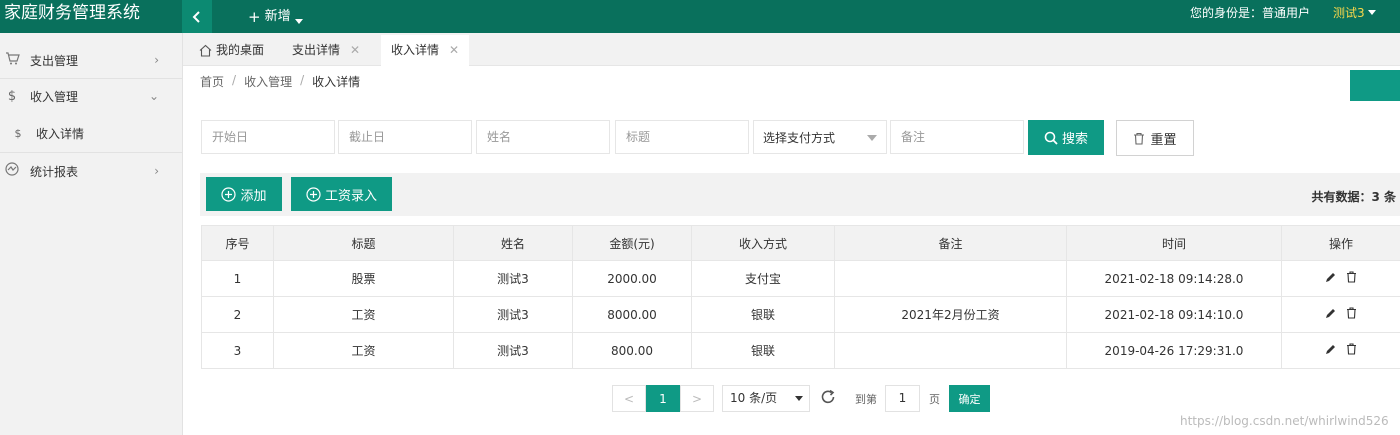 This screenshot has height=435, width=1400. I want to click on search-button: 搜索, so click(1066, 137).